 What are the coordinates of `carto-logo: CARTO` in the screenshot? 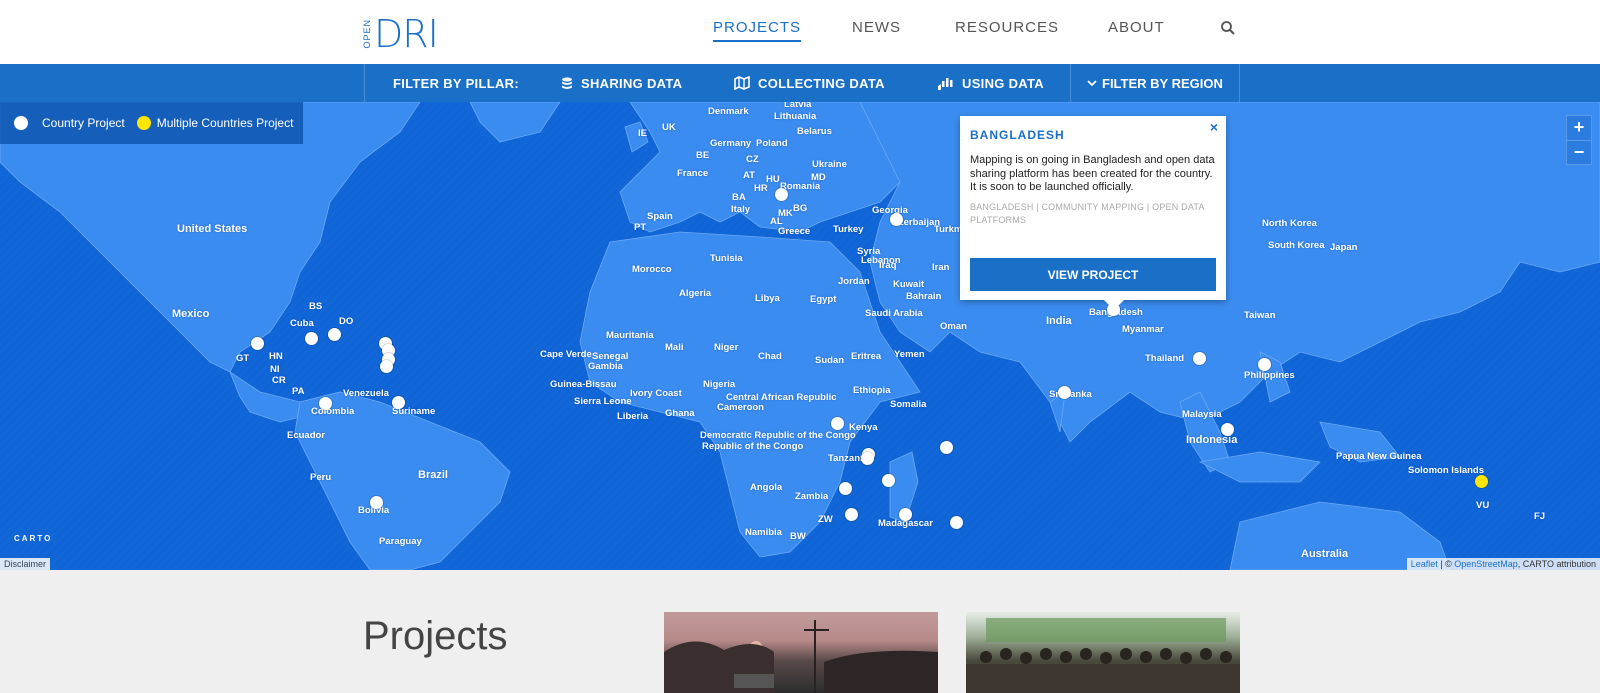 It's located at (33, 538).